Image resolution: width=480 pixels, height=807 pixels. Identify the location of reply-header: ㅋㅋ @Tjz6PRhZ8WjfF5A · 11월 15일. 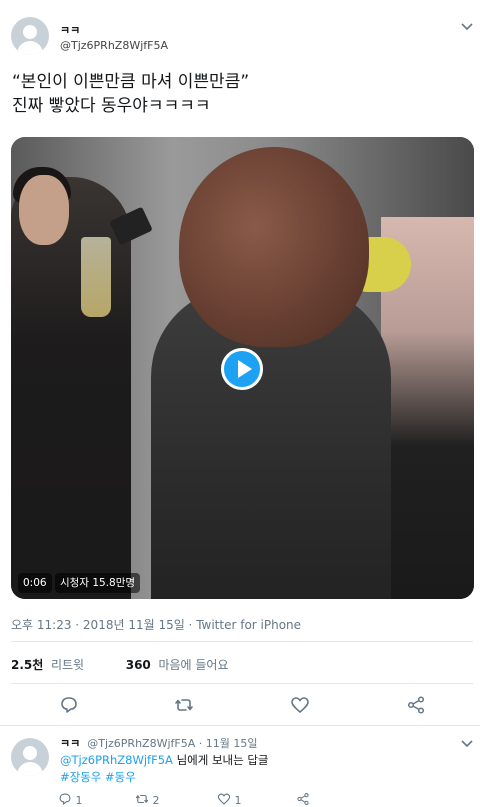
(158, 743).